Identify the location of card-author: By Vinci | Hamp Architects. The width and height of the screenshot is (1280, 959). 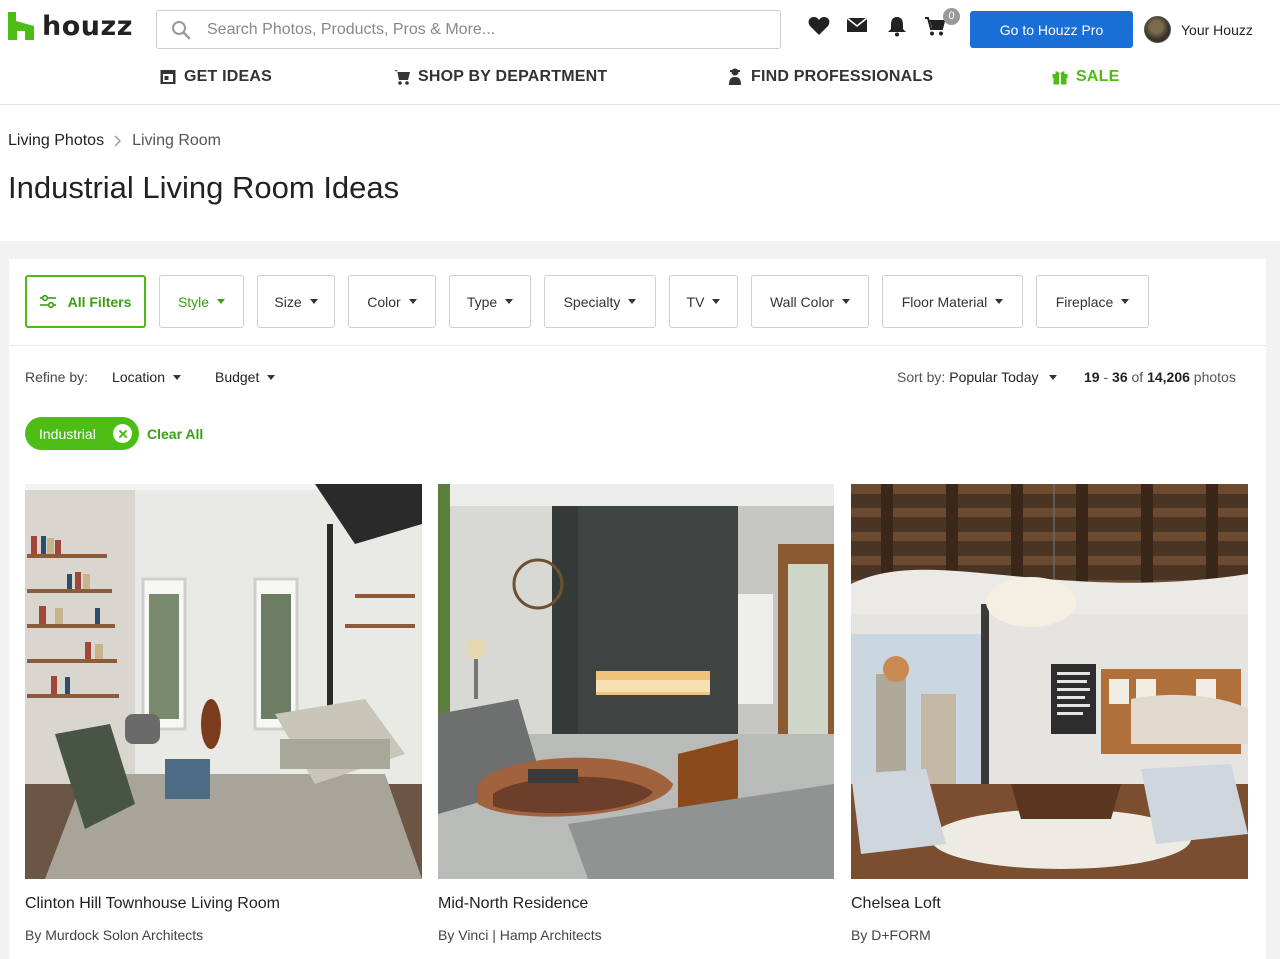
(636, 935).